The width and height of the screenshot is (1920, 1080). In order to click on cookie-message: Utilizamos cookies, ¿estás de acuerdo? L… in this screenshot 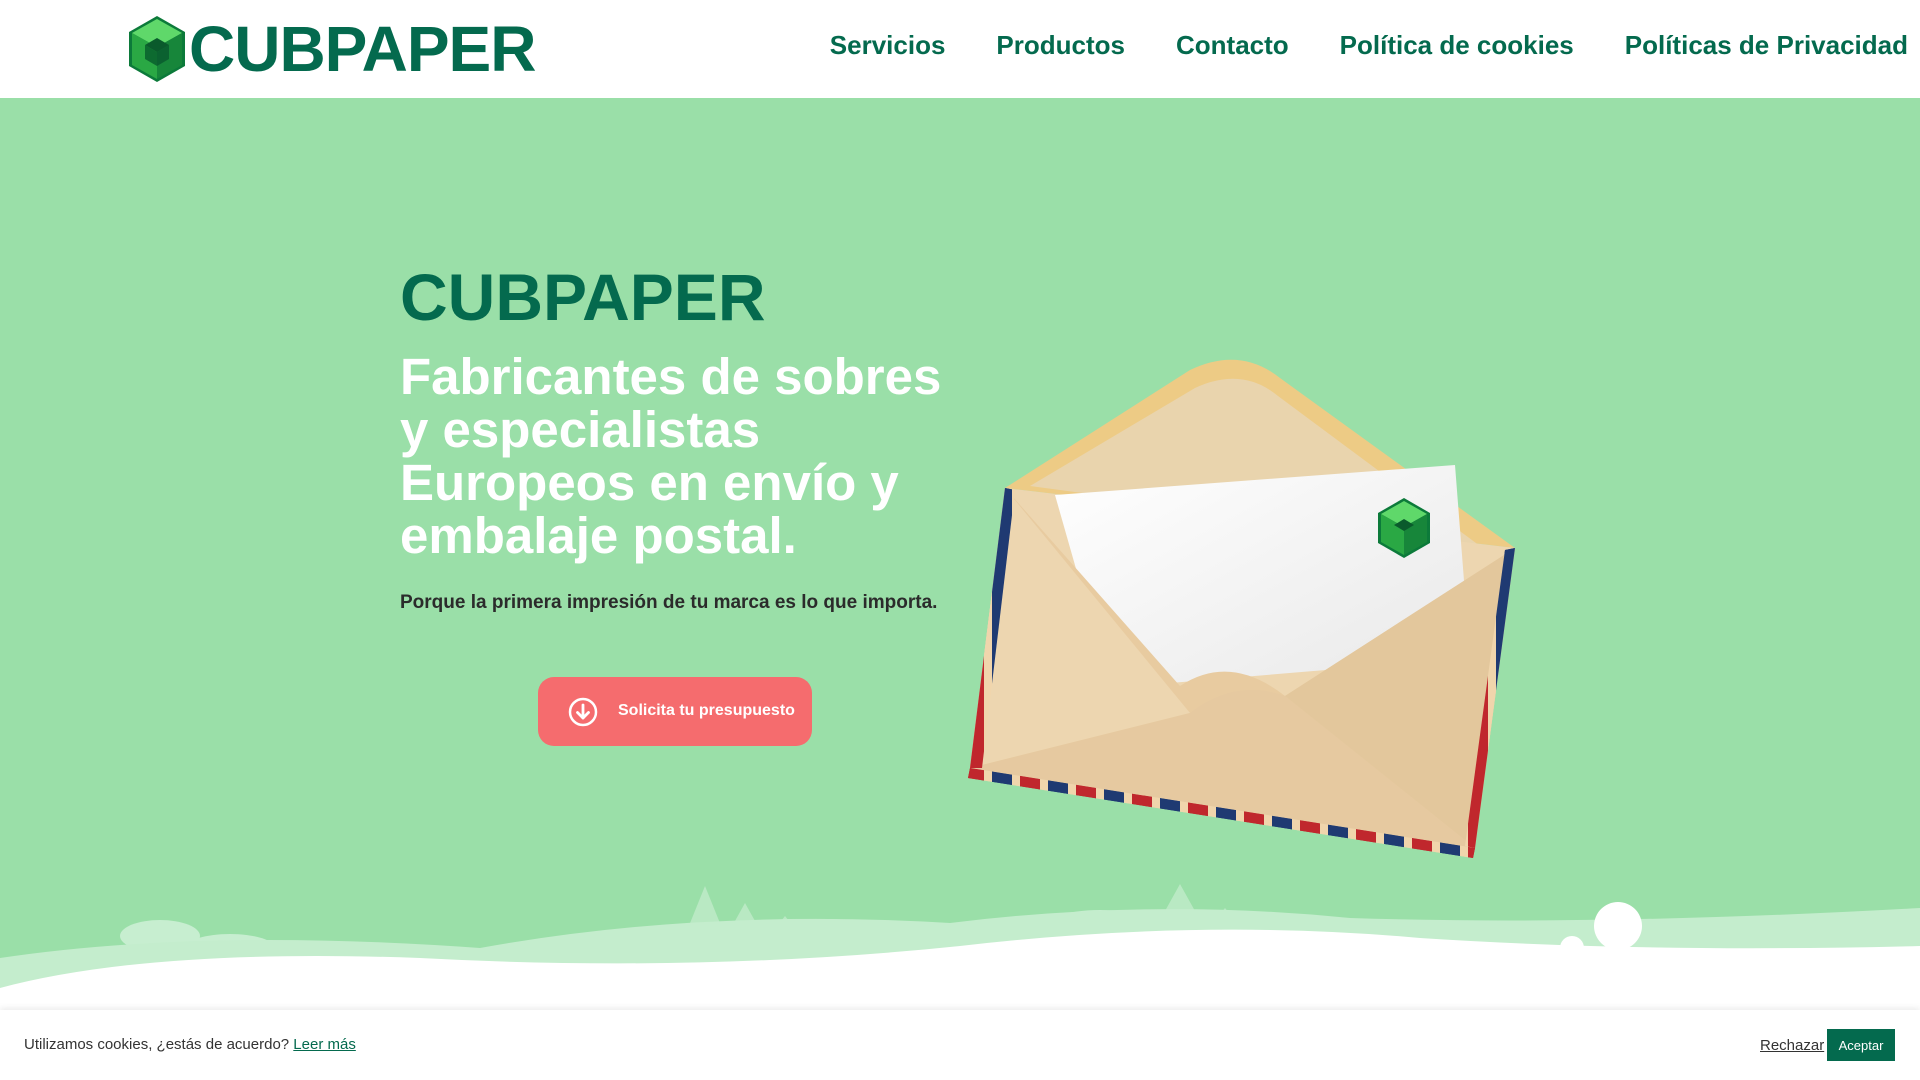, I will do `click(190, 1044)`.